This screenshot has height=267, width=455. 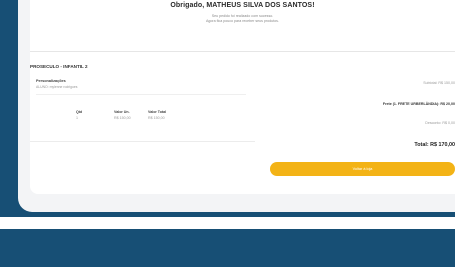 What do you see at coordinates (122, 118) in the screenshot?
I see `unit-price-value: R$ 150,00` at bounding box center [122, 118].